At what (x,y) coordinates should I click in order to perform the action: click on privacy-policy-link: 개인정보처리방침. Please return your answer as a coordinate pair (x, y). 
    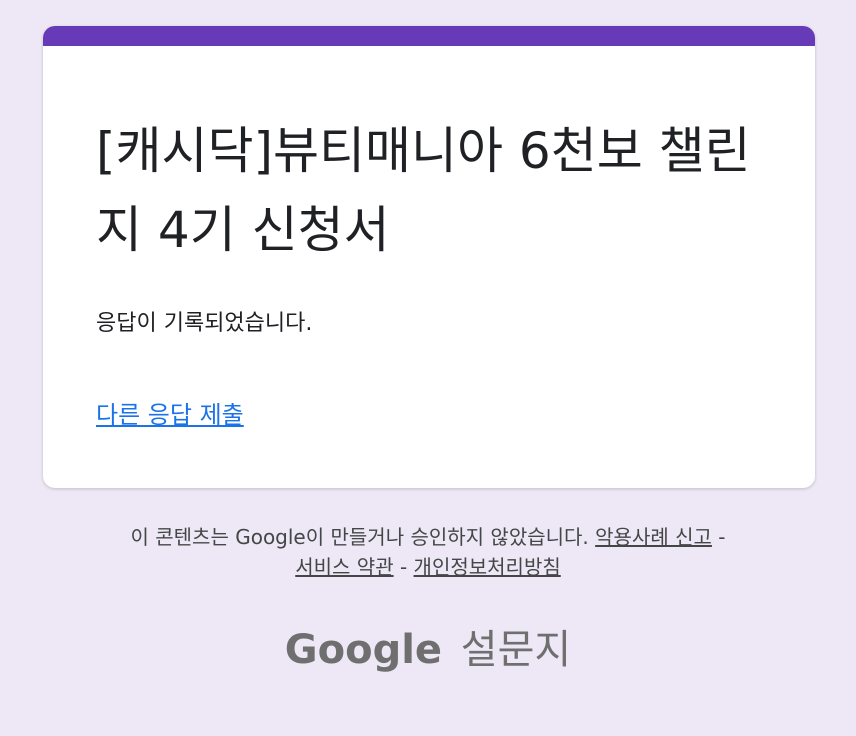
    Looking at the image, I should click on (487, 567).